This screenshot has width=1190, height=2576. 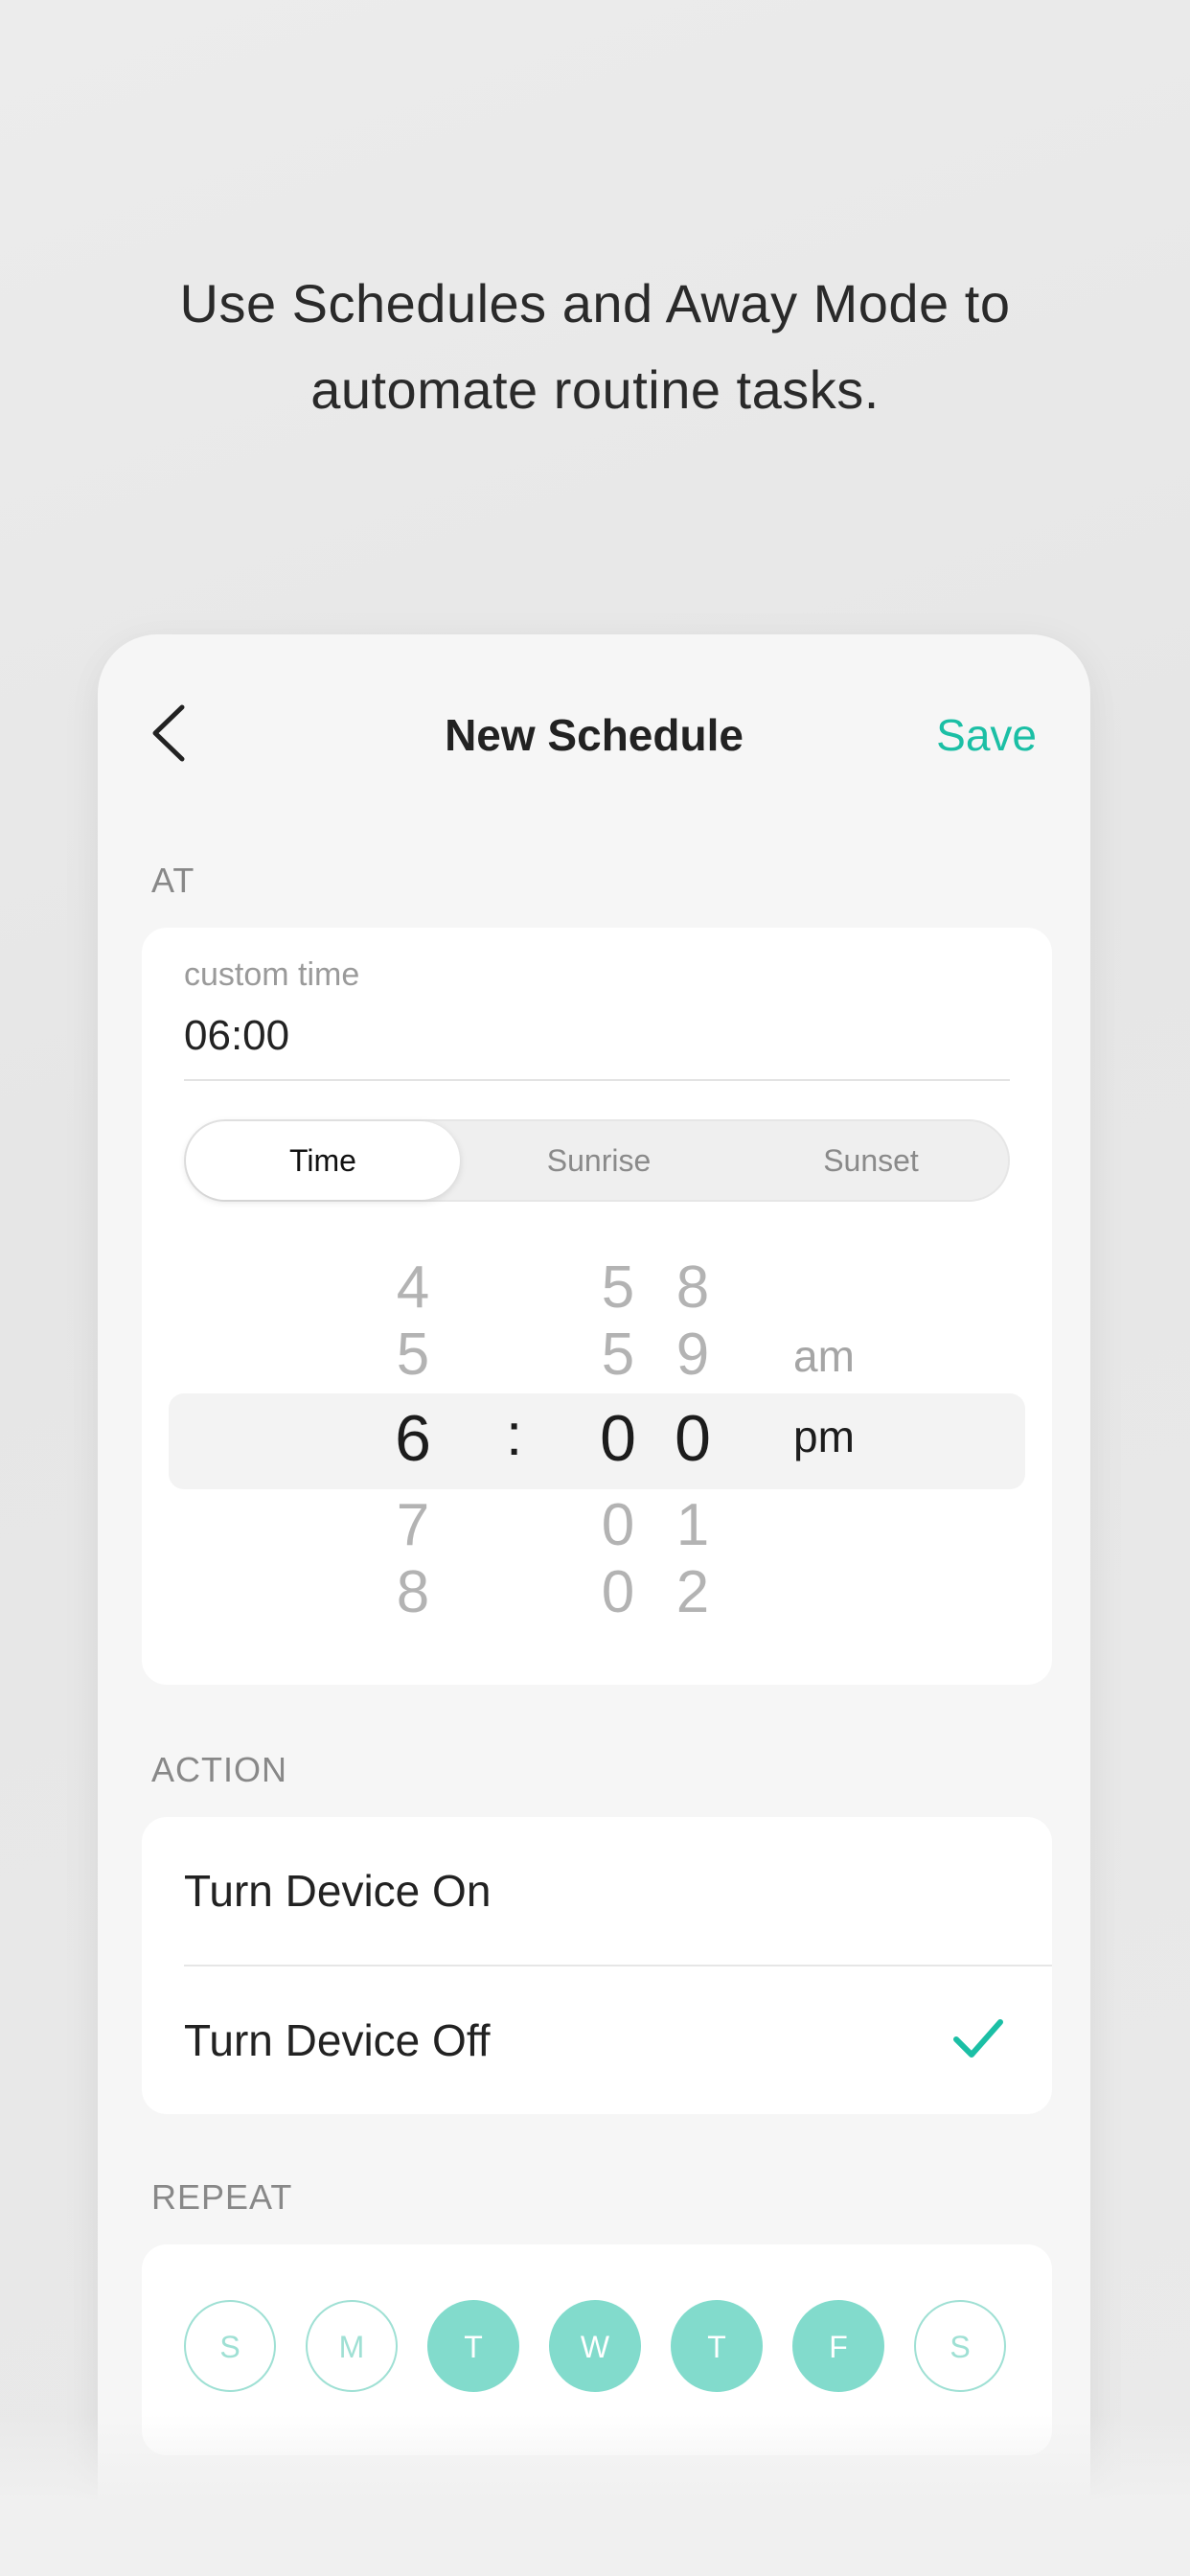 What do you see at coordinates (222, 2197) in the screenshot?
I see `section-label-repeat: REPEAT` at bounding box center [222, 2197].